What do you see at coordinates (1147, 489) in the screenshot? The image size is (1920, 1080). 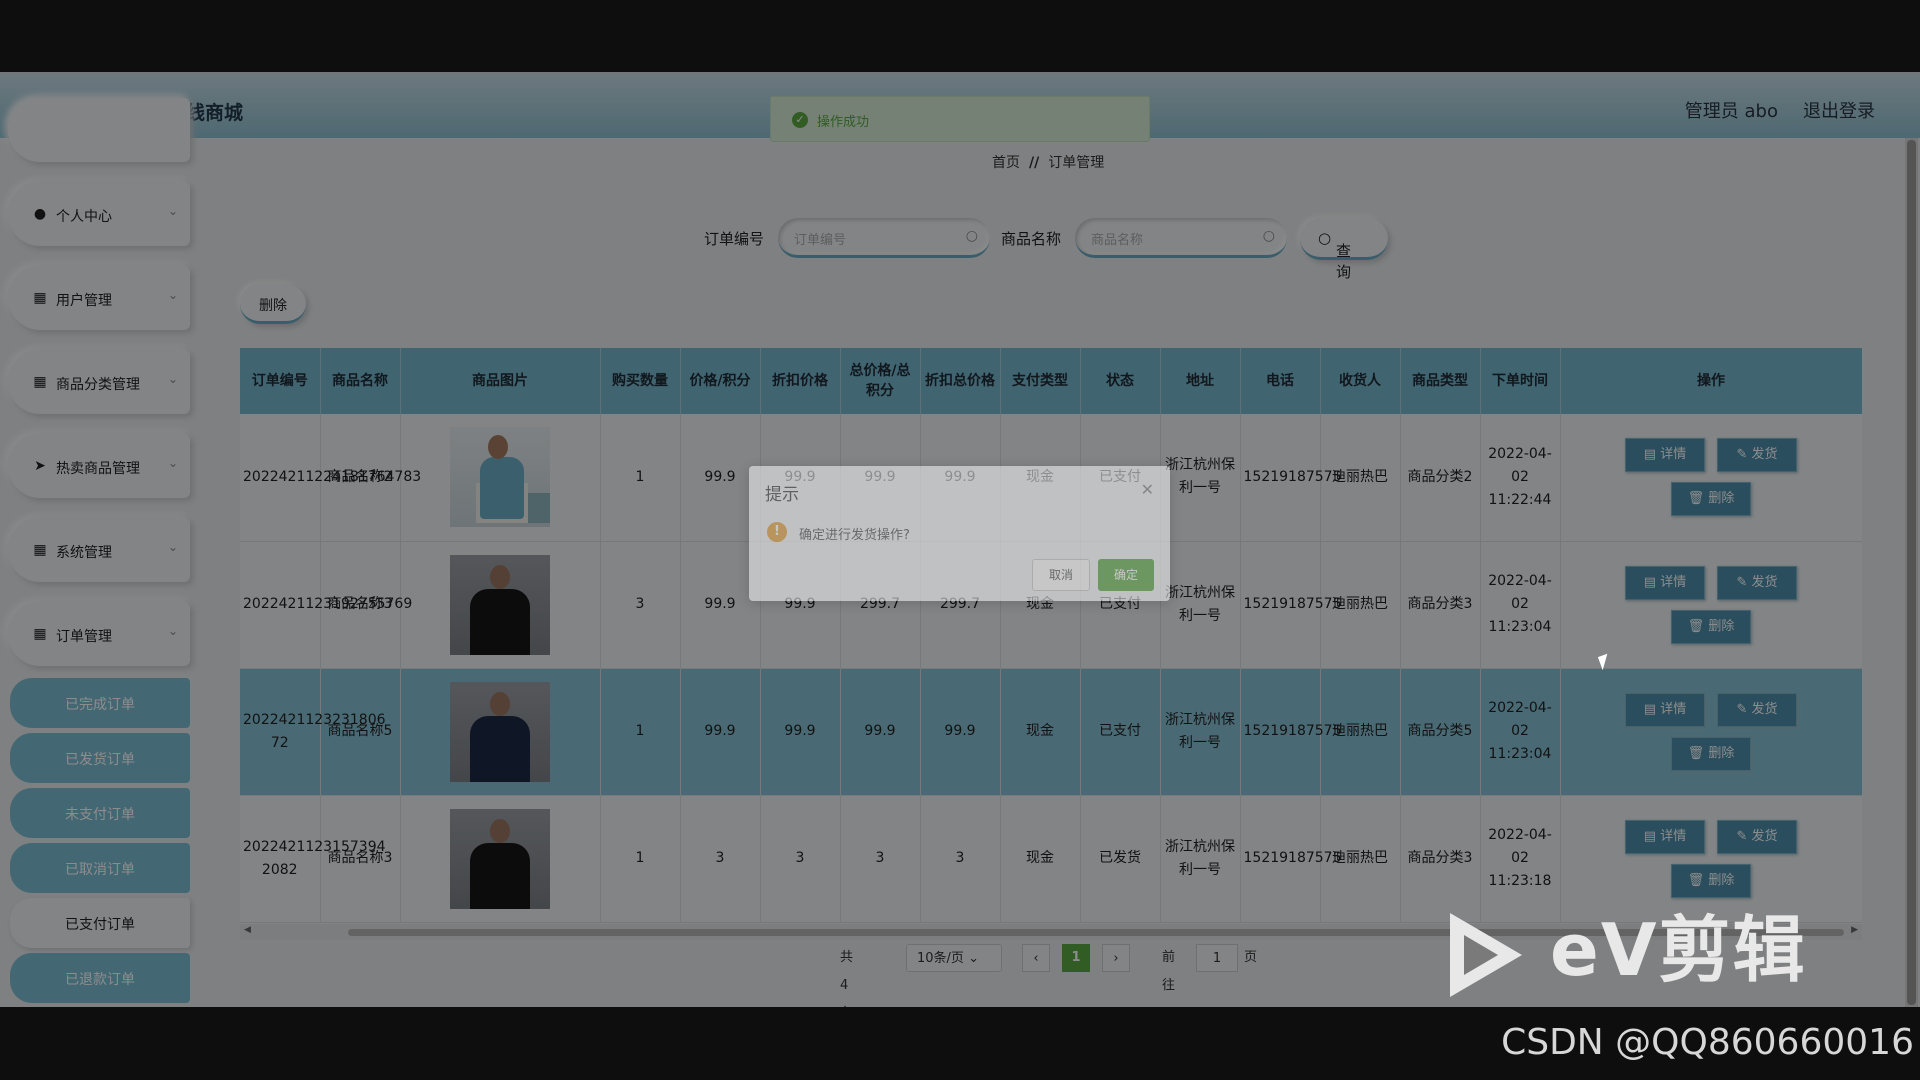 I see `close-icon: ✕` at bounding box center [1147, 489].